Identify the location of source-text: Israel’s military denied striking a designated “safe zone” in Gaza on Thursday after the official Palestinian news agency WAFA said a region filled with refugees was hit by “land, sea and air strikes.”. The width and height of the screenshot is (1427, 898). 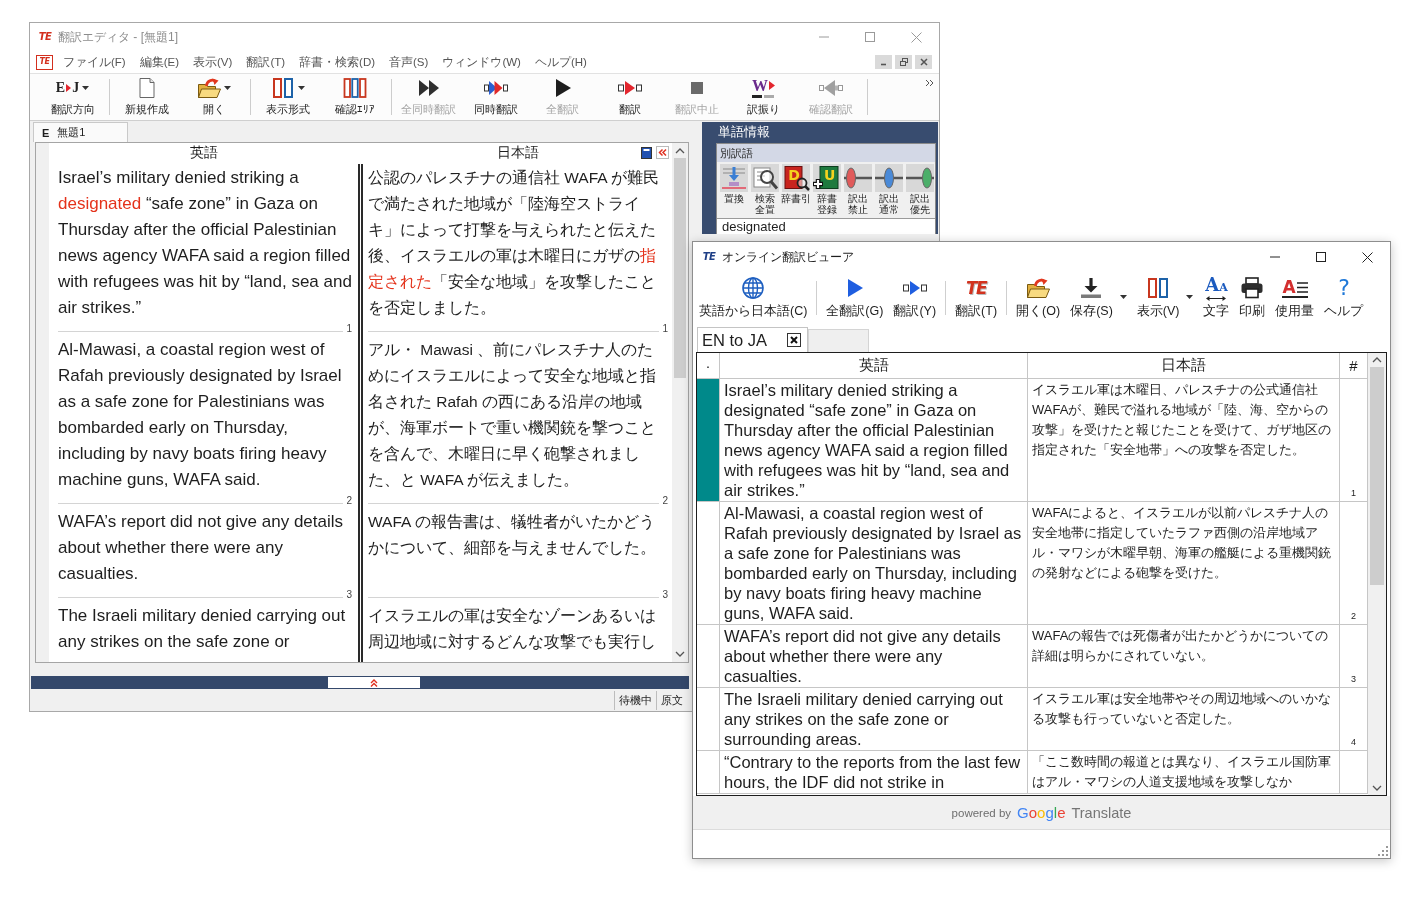
(874, 440).